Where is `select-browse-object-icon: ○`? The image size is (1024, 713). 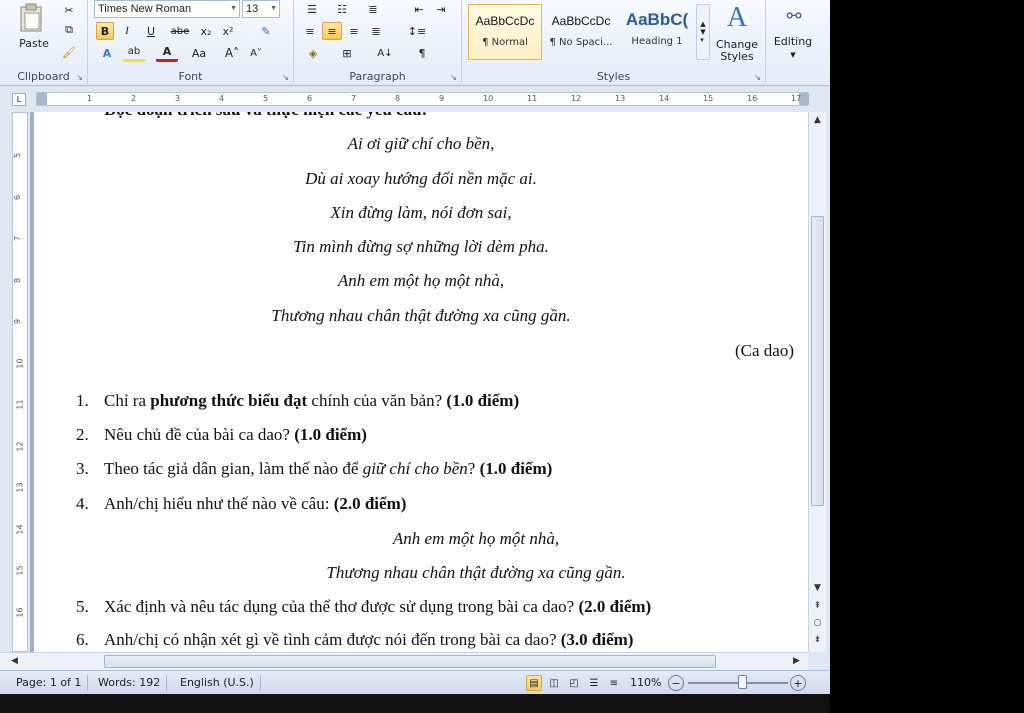
select-browse-object-icon: ○ is located at coordinates (817, 623).